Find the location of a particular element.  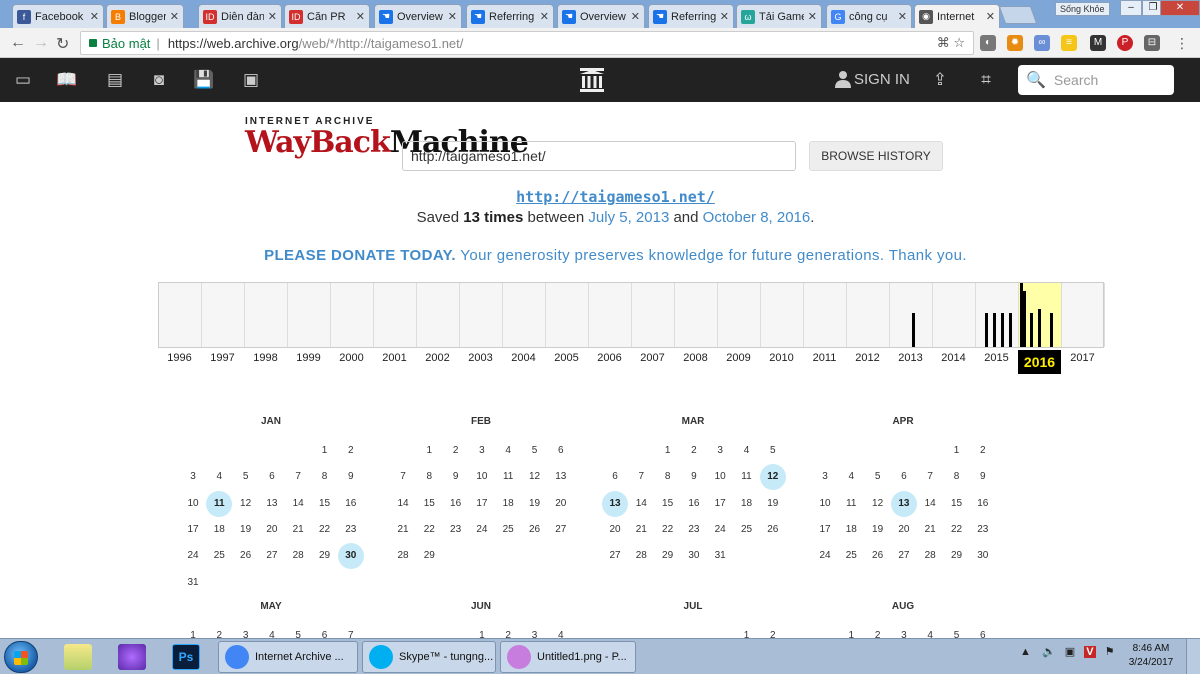

year-label: 2011 is located at coordinates (824, 358).